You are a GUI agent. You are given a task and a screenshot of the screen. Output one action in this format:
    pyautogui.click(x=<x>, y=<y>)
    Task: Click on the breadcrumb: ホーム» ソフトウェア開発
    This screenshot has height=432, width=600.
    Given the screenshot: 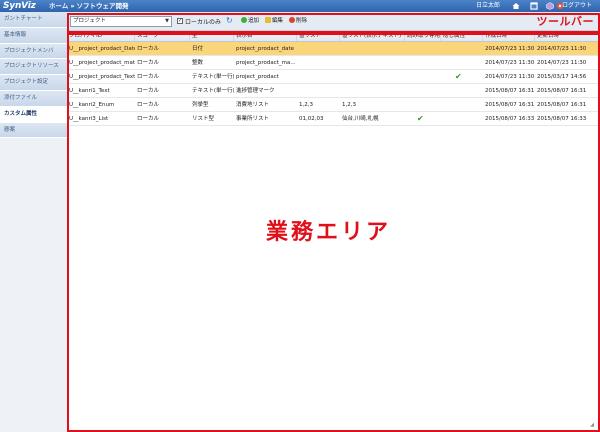 What is the action you would take?
    pyautogui.click(x=89, y=6)
    